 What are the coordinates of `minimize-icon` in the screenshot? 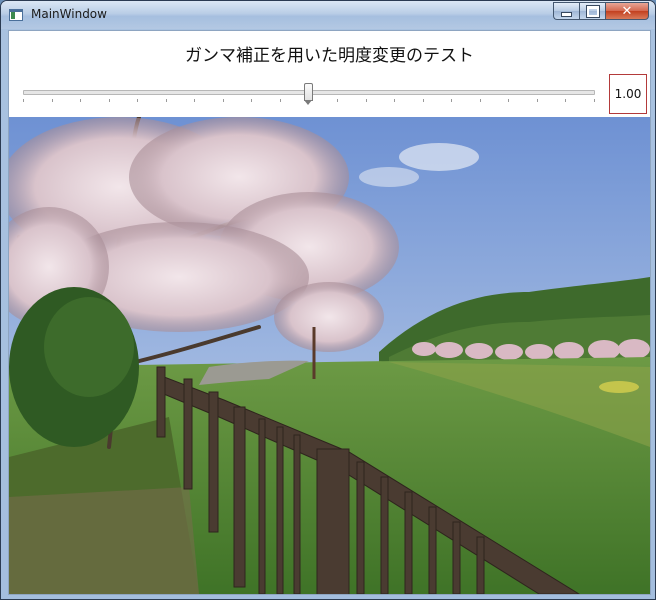 It's located at (566, 14).